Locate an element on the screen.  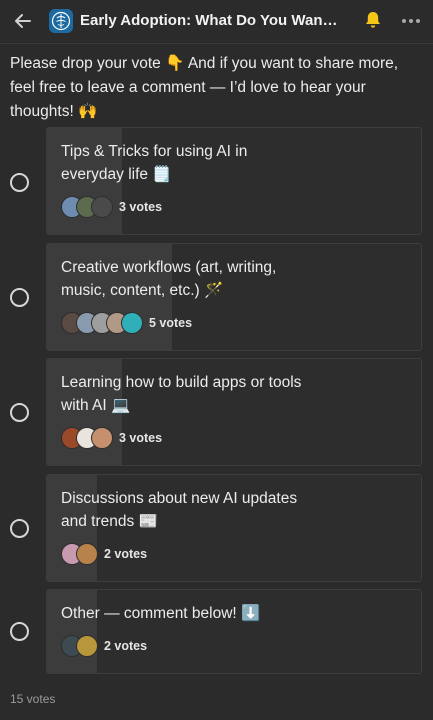
option-card: Other — comment below! ⬇️ 2 votes is located at coordinates (234, 631).